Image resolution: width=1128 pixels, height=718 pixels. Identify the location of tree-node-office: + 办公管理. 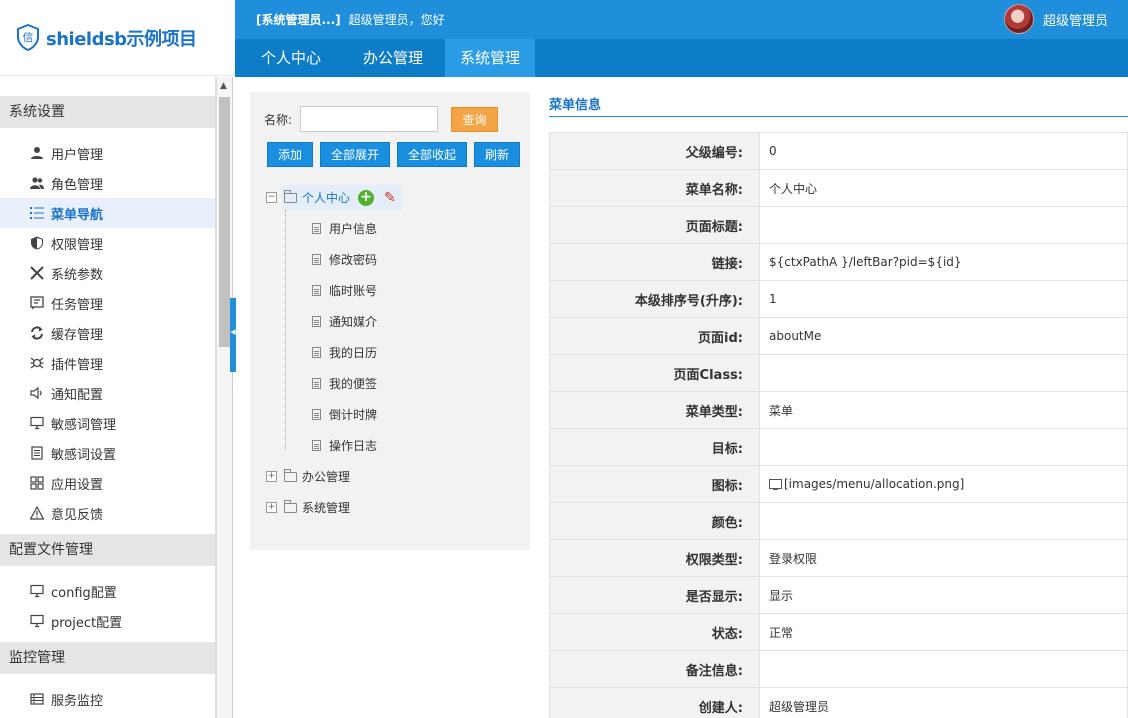
(396, 476).